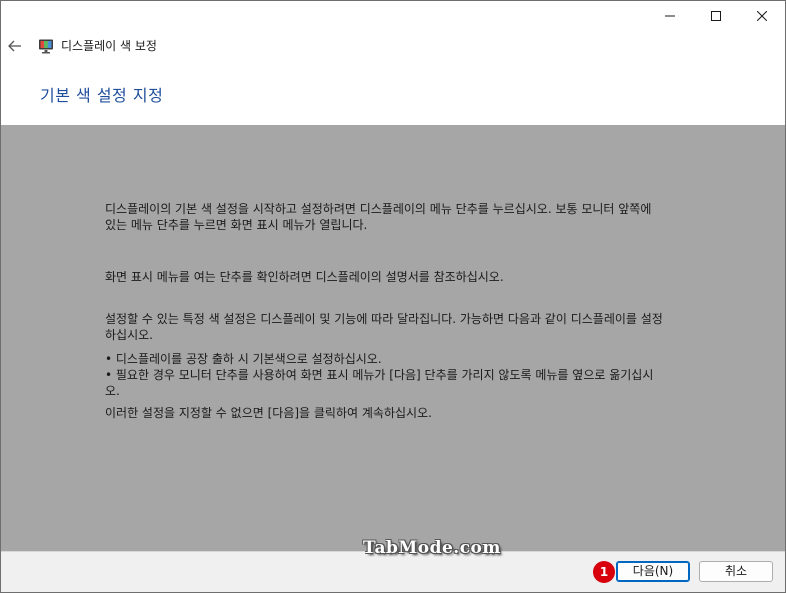 This screenshot has width=786, height=593. Describe the element at coordinates (243, 359) in the screenshot. I see `bullet-item-1: • 디스플레이를 공장 출하 시 기본색으로 설정하십시오.` at that location.